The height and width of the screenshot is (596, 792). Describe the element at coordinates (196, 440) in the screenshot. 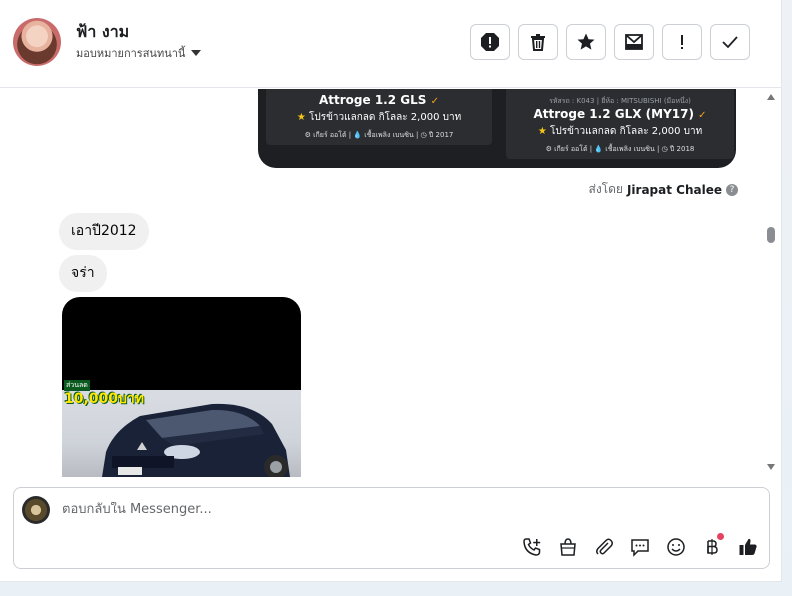

I see `car-image` at that location.